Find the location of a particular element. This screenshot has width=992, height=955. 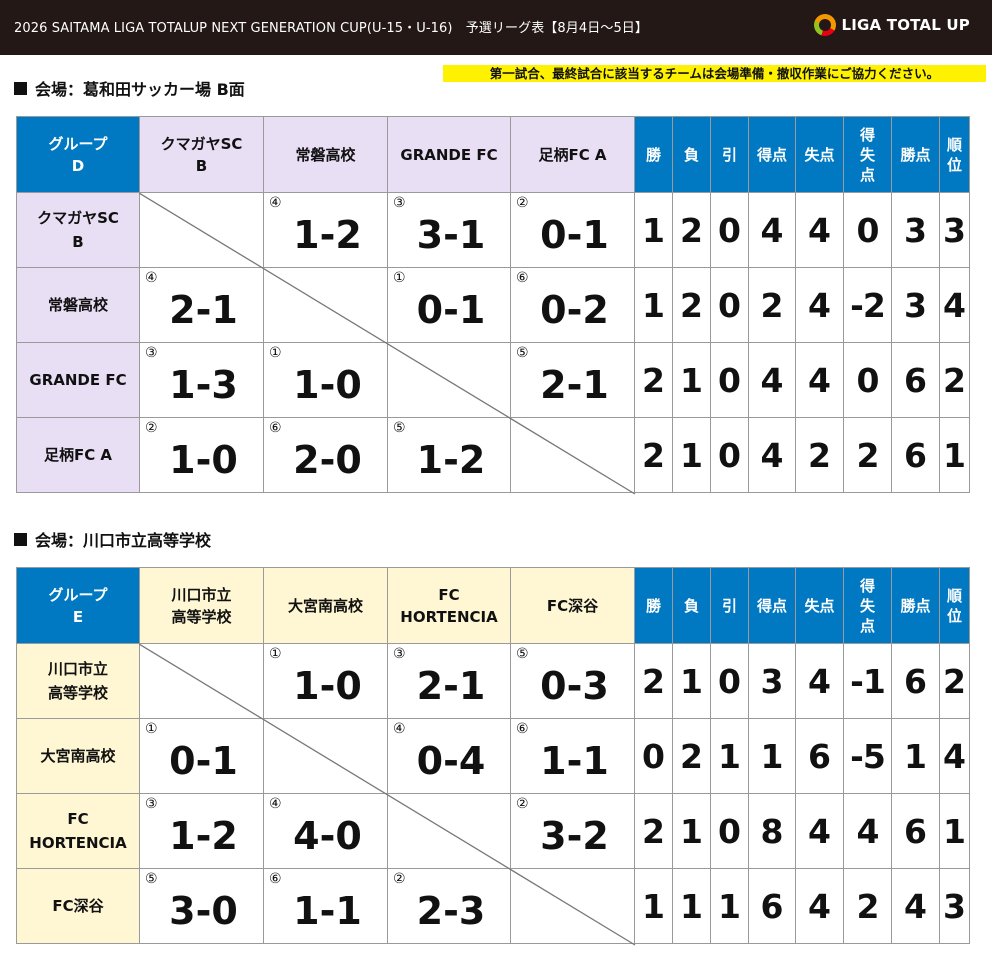

stat-value: 8 is located at coordinates (772, 831).